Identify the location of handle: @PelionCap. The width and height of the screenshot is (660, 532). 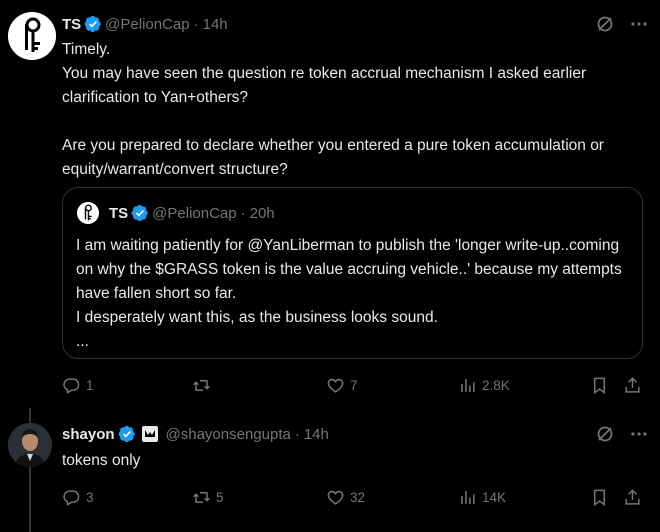
(147, 24).